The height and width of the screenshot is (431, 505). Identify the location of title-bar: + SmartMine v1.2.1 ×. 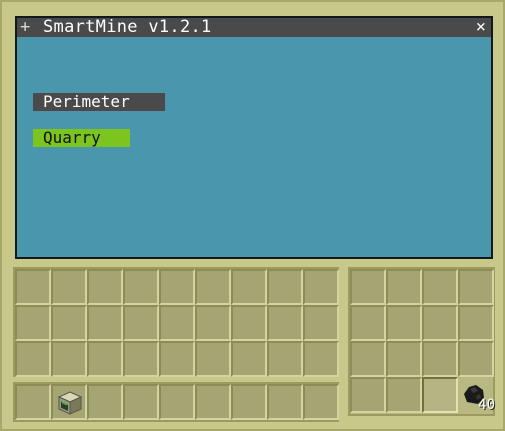
(254, 27).